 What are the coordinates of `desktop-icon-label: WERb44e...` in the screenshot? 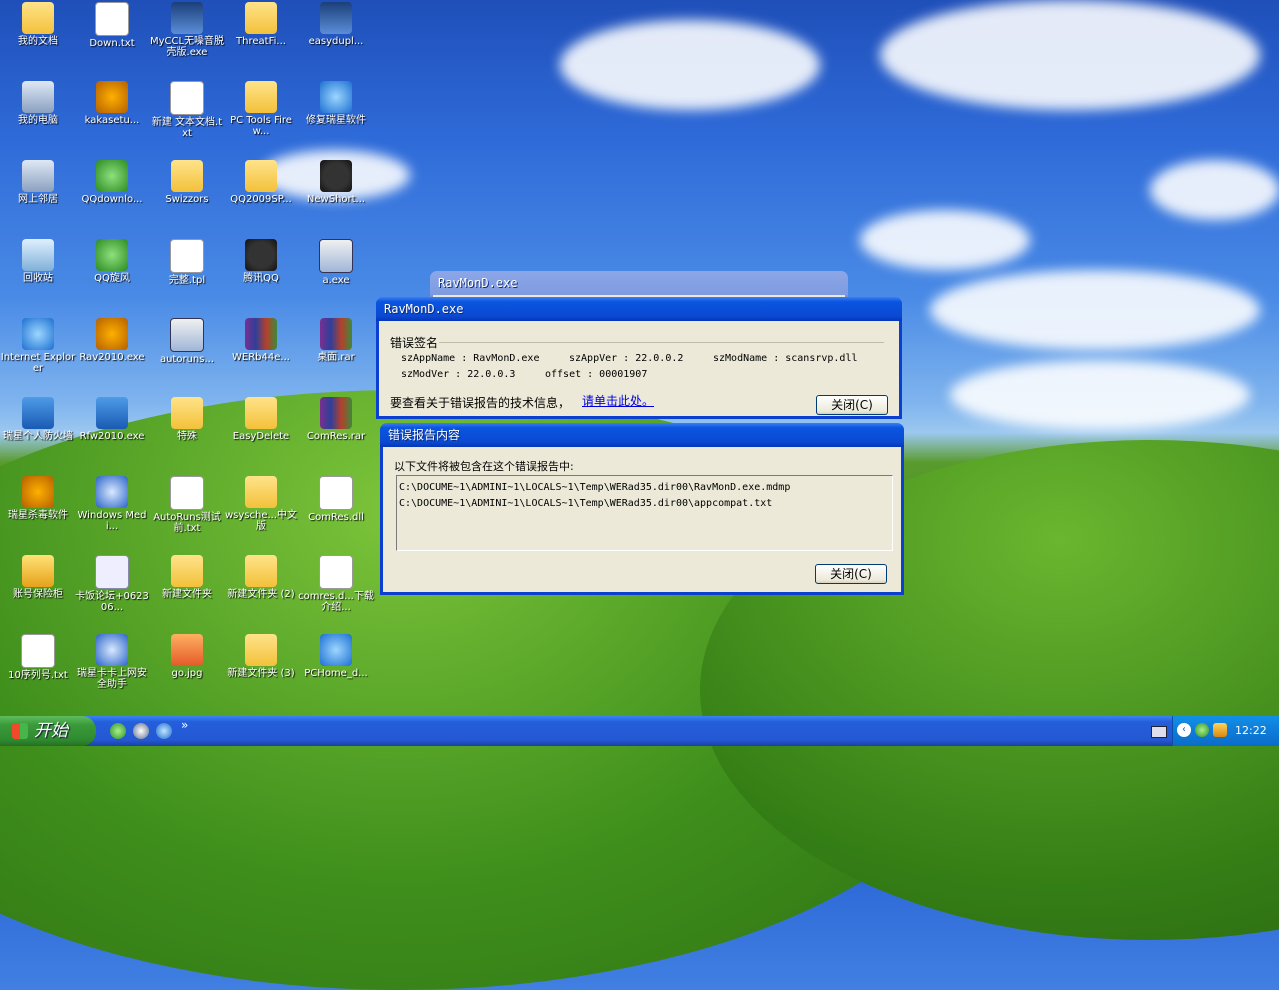 It's located at (261, 357).